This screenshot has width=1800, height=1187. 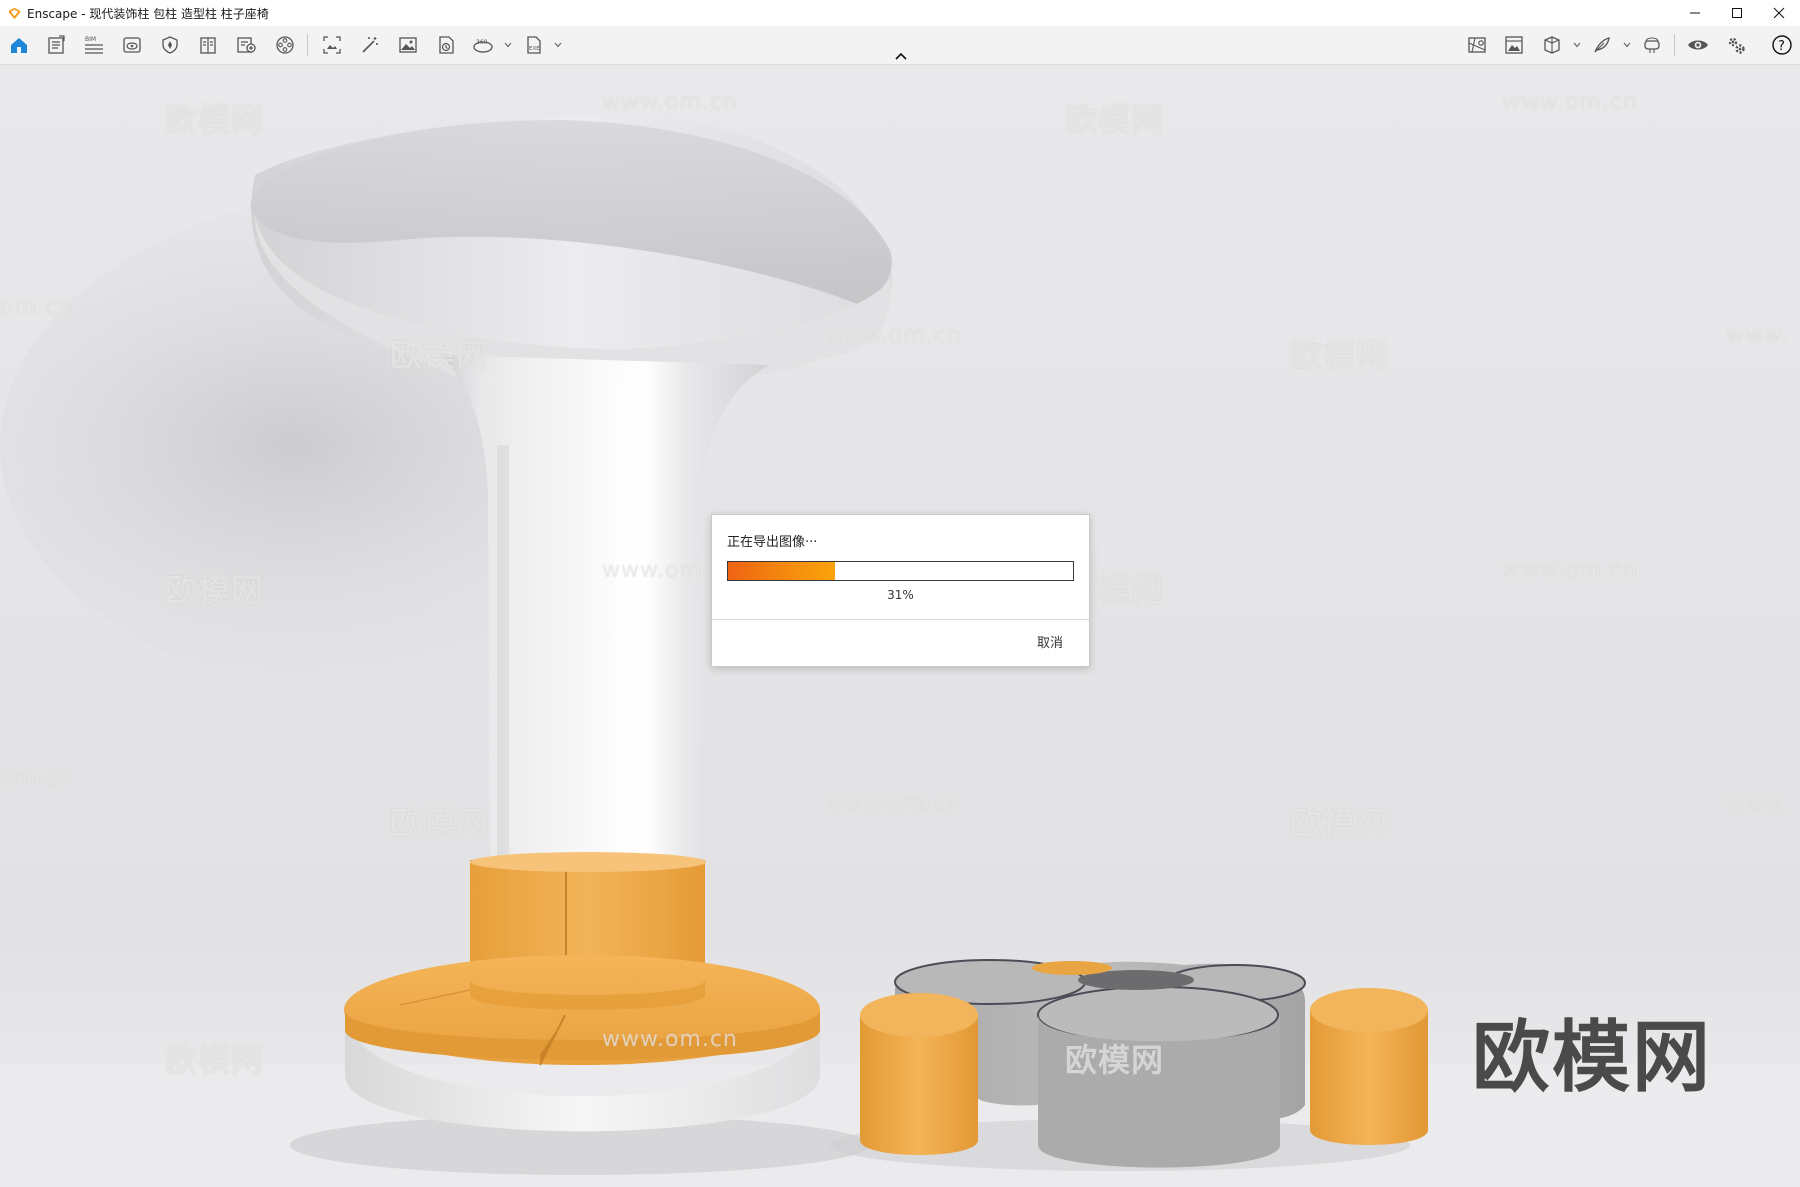 I want to click on magic-wand-icon, so click(x=370, y=45).